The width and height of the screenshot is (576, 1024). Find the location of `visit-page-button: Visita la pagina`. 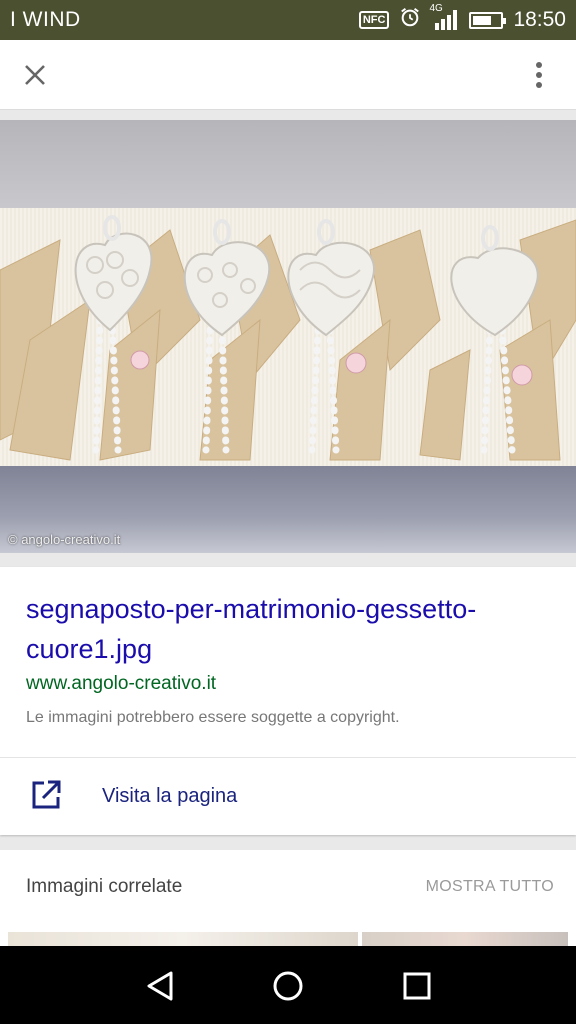

visit-page-button: Visita la pagina is located at coordinates (288, 796).